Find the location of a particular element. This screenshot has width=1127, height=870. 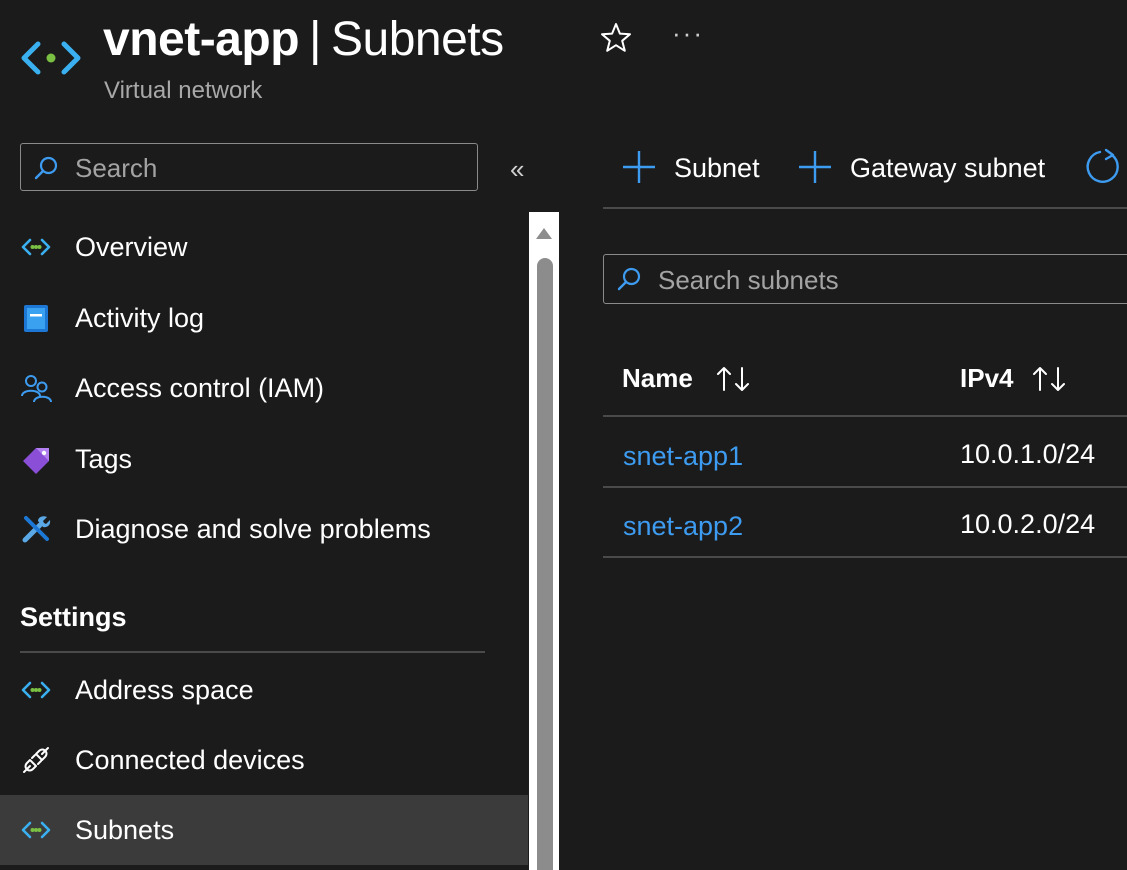

sidebar-search-input: Search is located at coordinates (249, 167).